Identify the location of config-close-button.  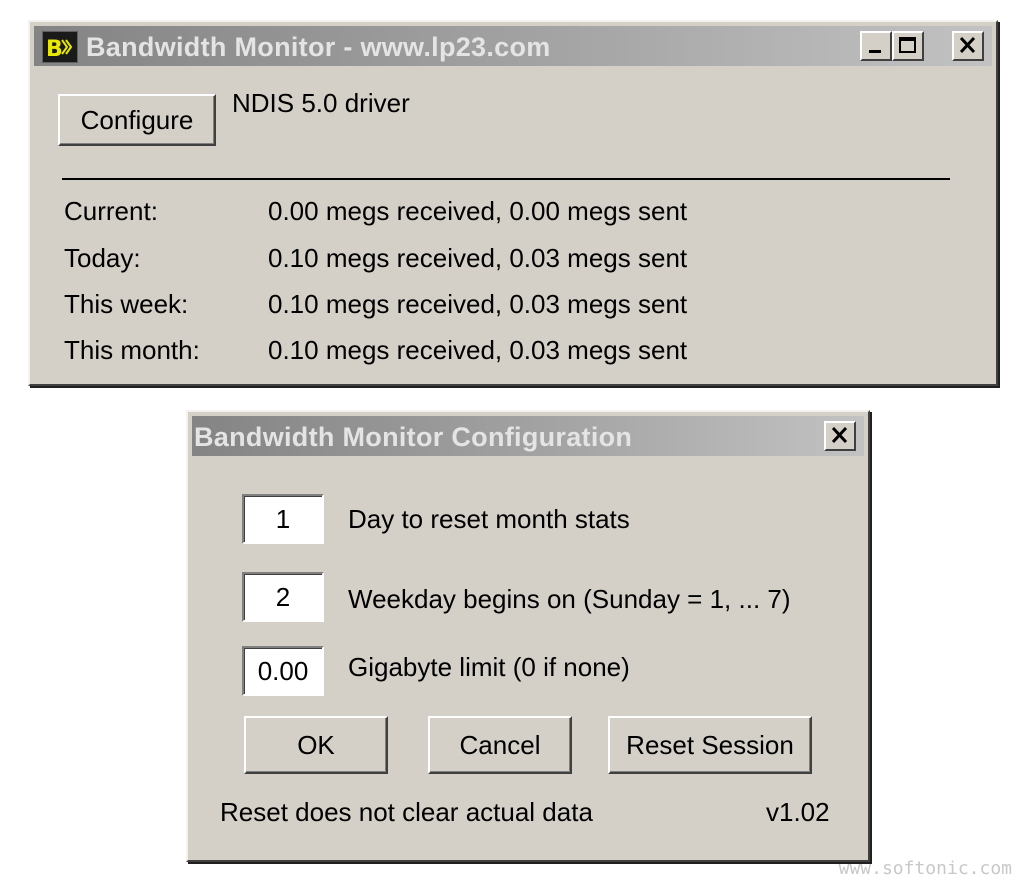
(840, 436).